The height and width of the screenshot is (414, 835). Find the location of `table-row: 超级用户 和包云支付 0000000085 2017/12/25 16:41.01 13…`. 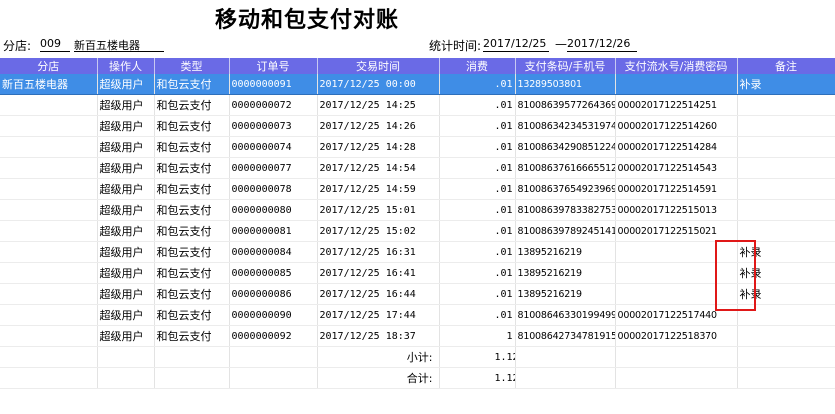

table-row: 超级用户 和包云支付 0000000085 2017/12/25 16:41.01 13… is located at coordinates (417, 273).